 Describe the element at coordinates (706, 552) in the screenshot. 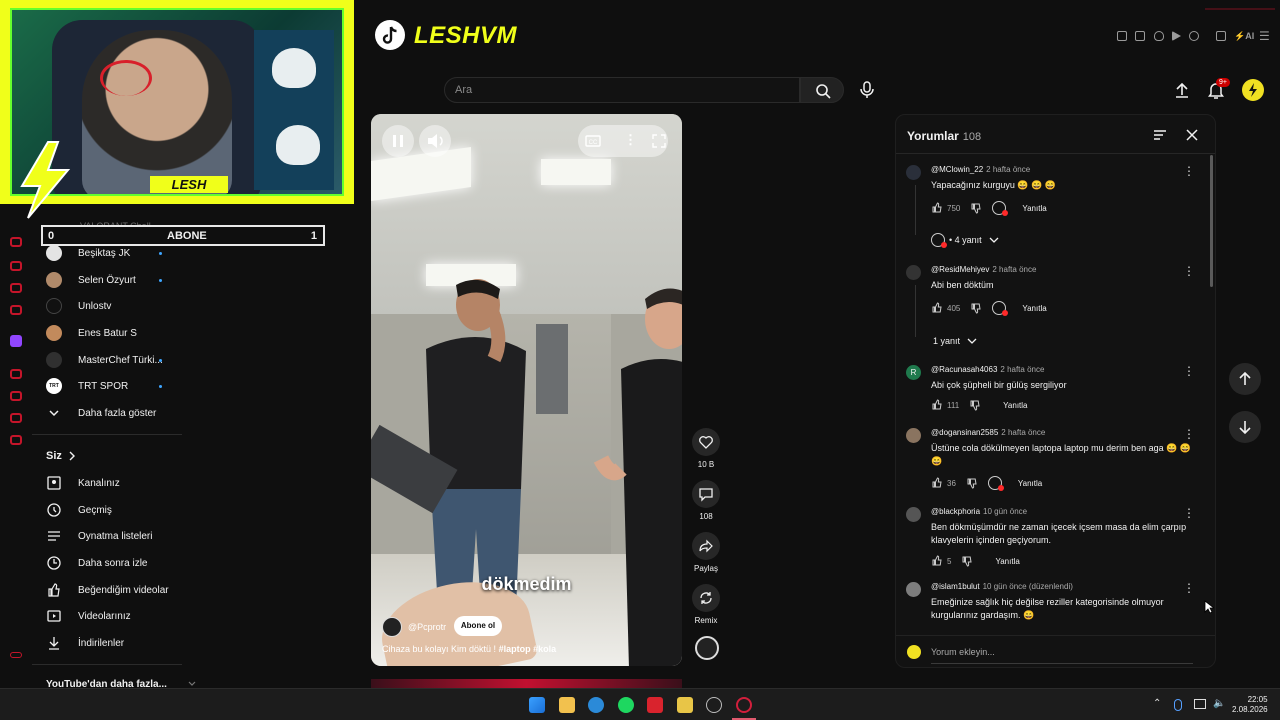

I see `share-button: Paylaş` at that location.